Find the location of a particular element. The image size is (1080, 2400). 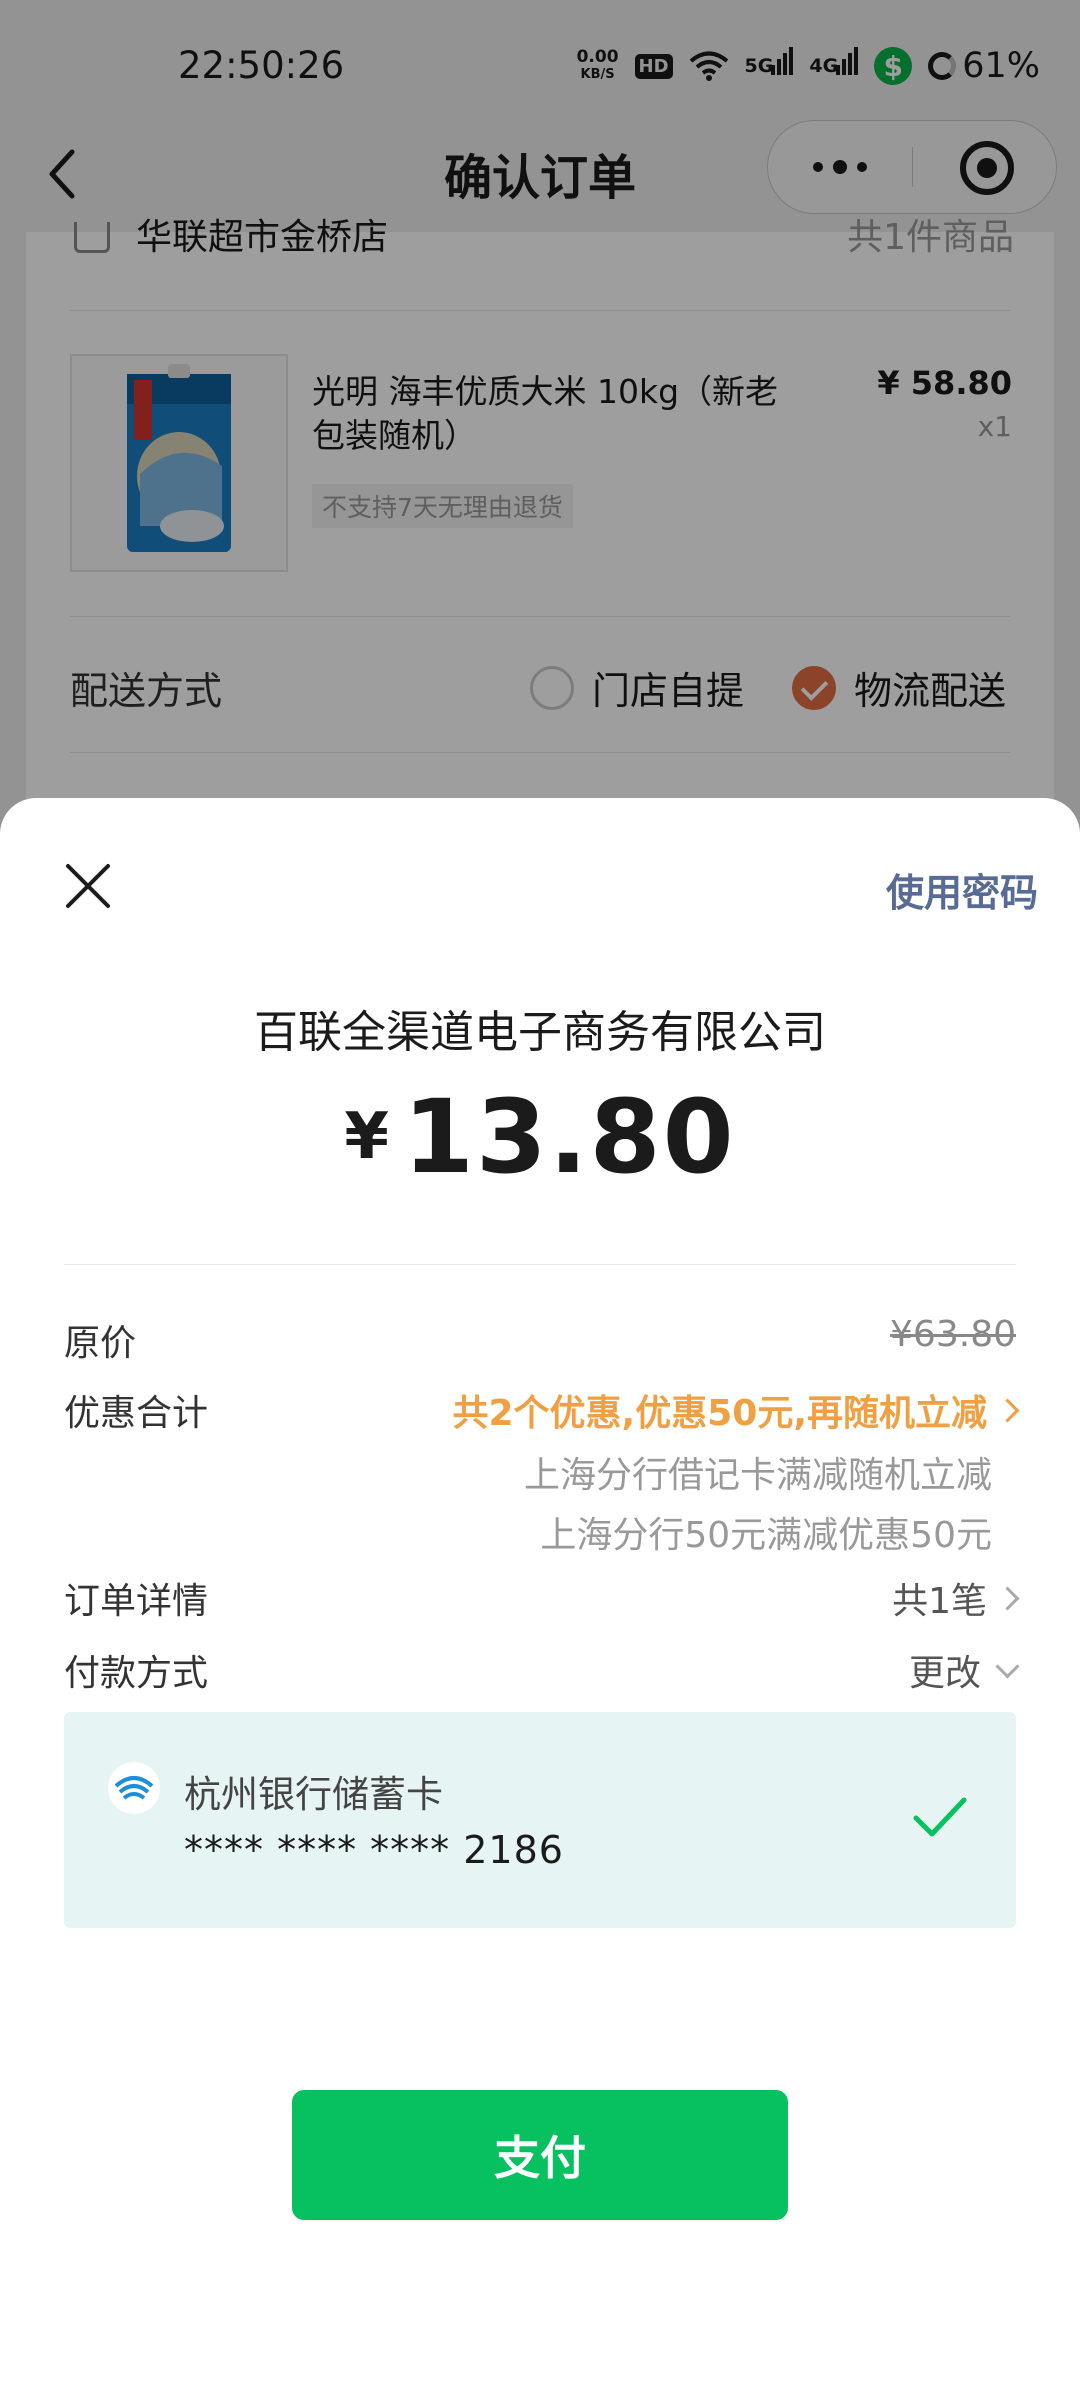

amount-value: 13.80 is located at coordinates (569, 1137).